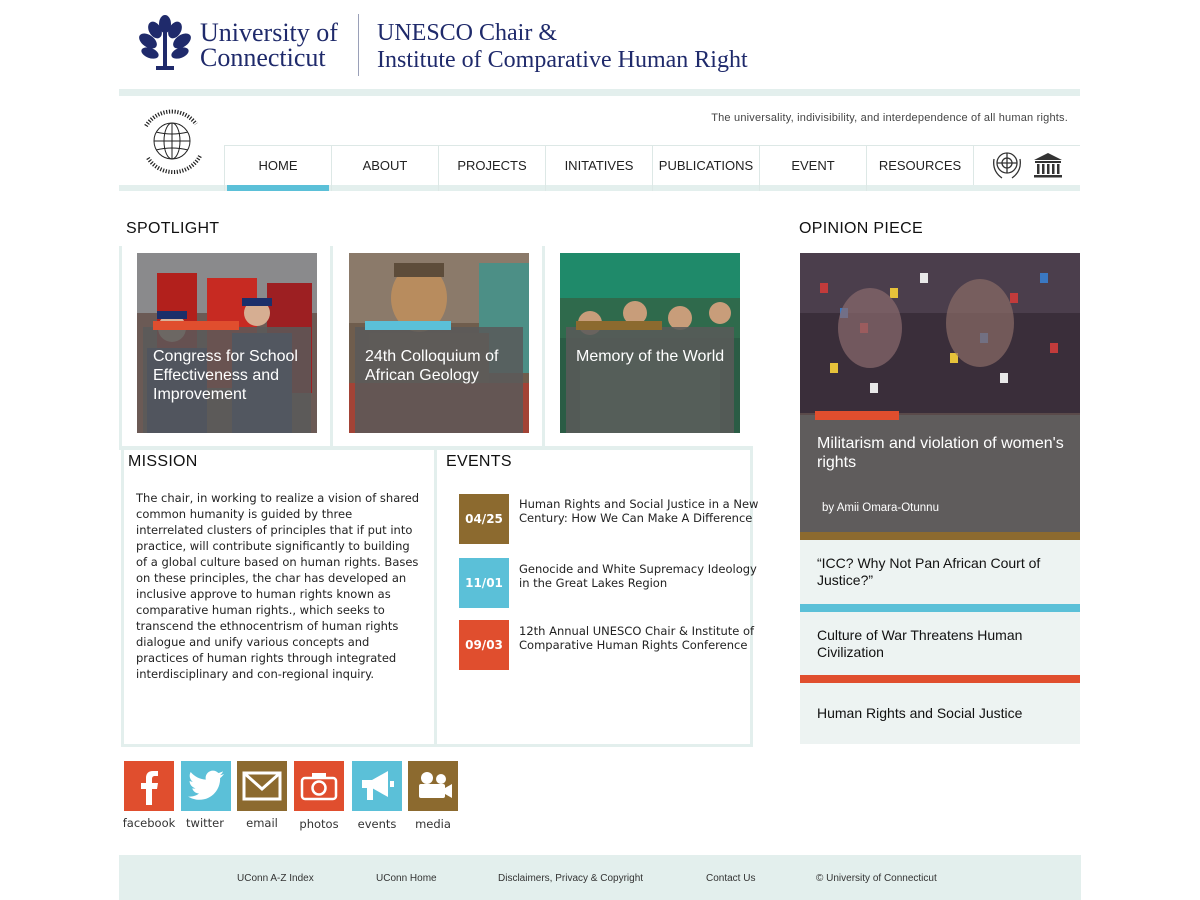 This screenshot has width=1200, height=900. I want to click on photos-label: photos, so click(319, 824).